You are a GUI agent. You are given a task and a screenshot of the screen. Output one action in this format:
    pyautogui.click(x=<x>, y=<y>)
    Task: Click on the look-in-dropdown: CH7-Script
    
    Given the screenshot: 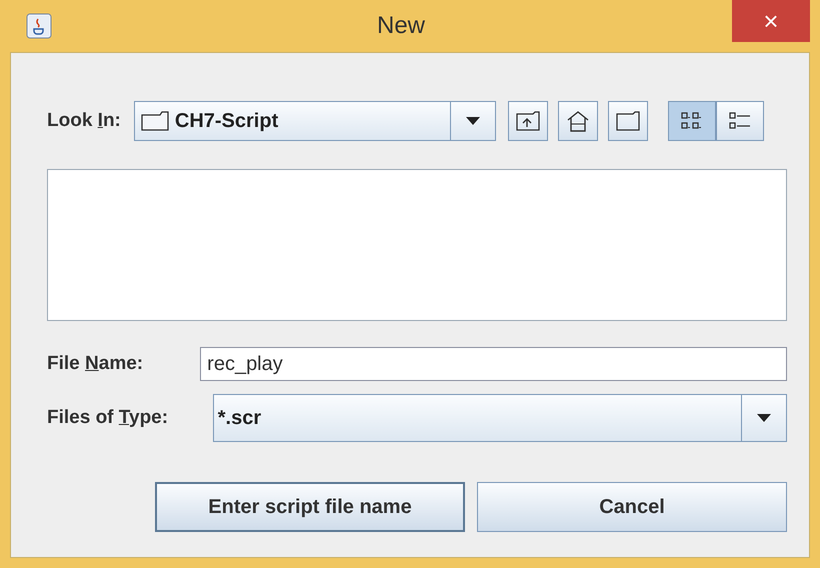 What is the action you would take?
    pyautogui.click(x=315, y=121)
    